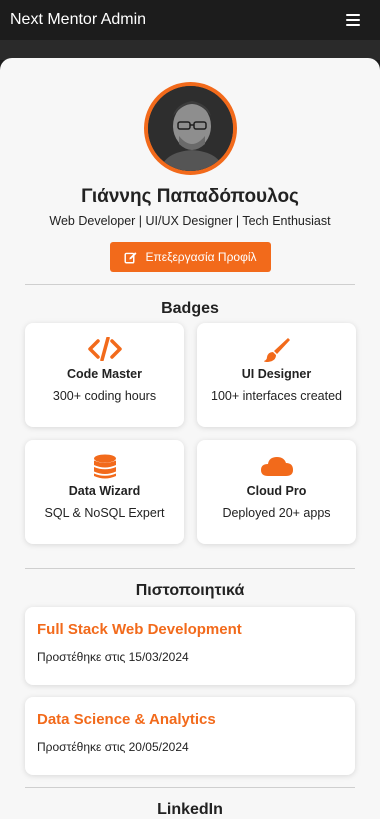 This screenshot has width=380, height=819. I want to click on edit-profile-label: Επεξεργασία Προφίλ, so click(201, 257).